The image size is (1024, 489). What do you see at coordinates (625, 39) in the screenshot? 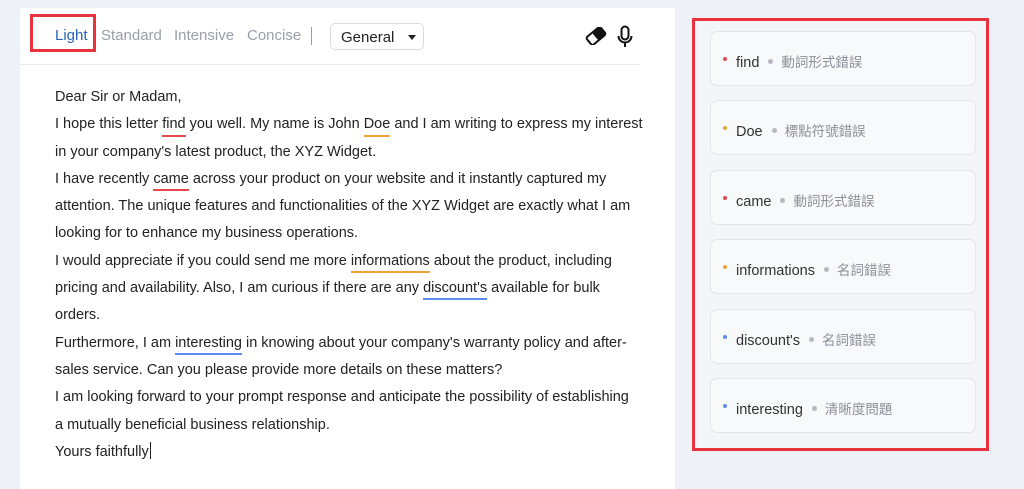
I see `microphone-icon` at bounding box center [625, 39].